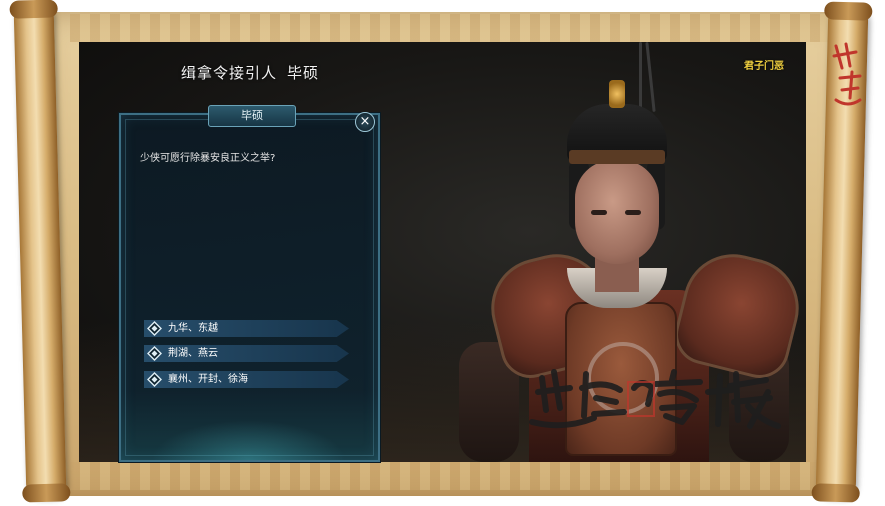 The image size is (885, 506). Describe the element at coordinates (193, 328) in the screenshot. I see `dialog-option-label: 九华、东越` at that location.